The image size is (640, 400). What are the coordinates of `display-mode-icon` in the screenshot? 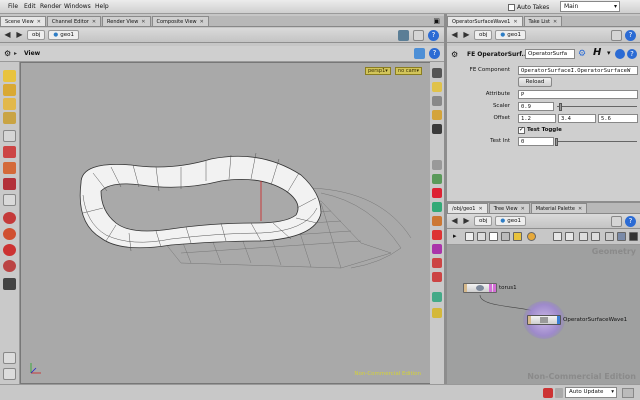 It's located at (437, 73).